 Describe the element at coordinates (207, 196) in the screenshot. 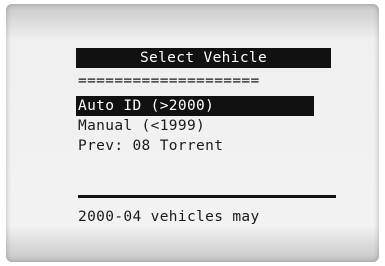

I see `divider-line` at that location.